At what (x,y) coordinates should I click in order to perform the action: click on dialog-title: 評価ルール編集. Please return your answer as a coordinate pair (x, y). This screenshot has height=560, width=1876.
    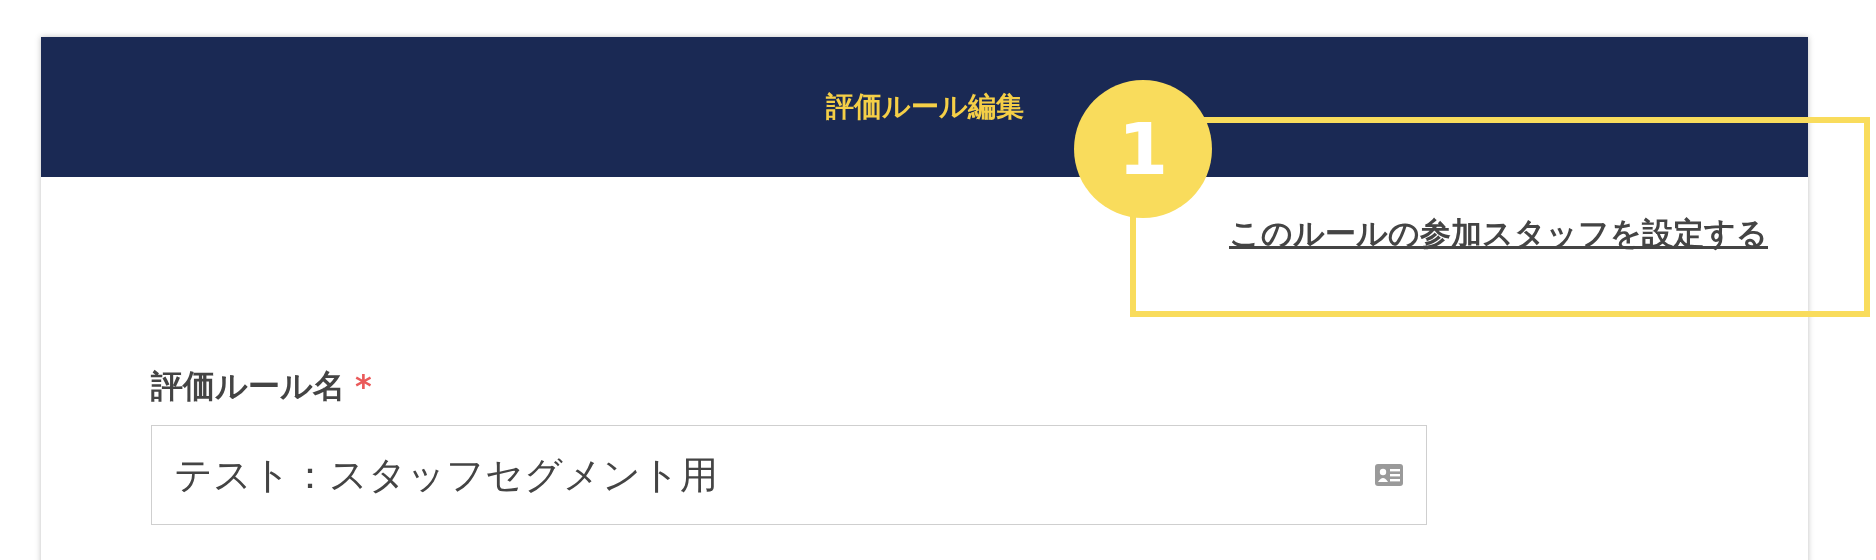
    Looking at the image, I should click on (924, 107).